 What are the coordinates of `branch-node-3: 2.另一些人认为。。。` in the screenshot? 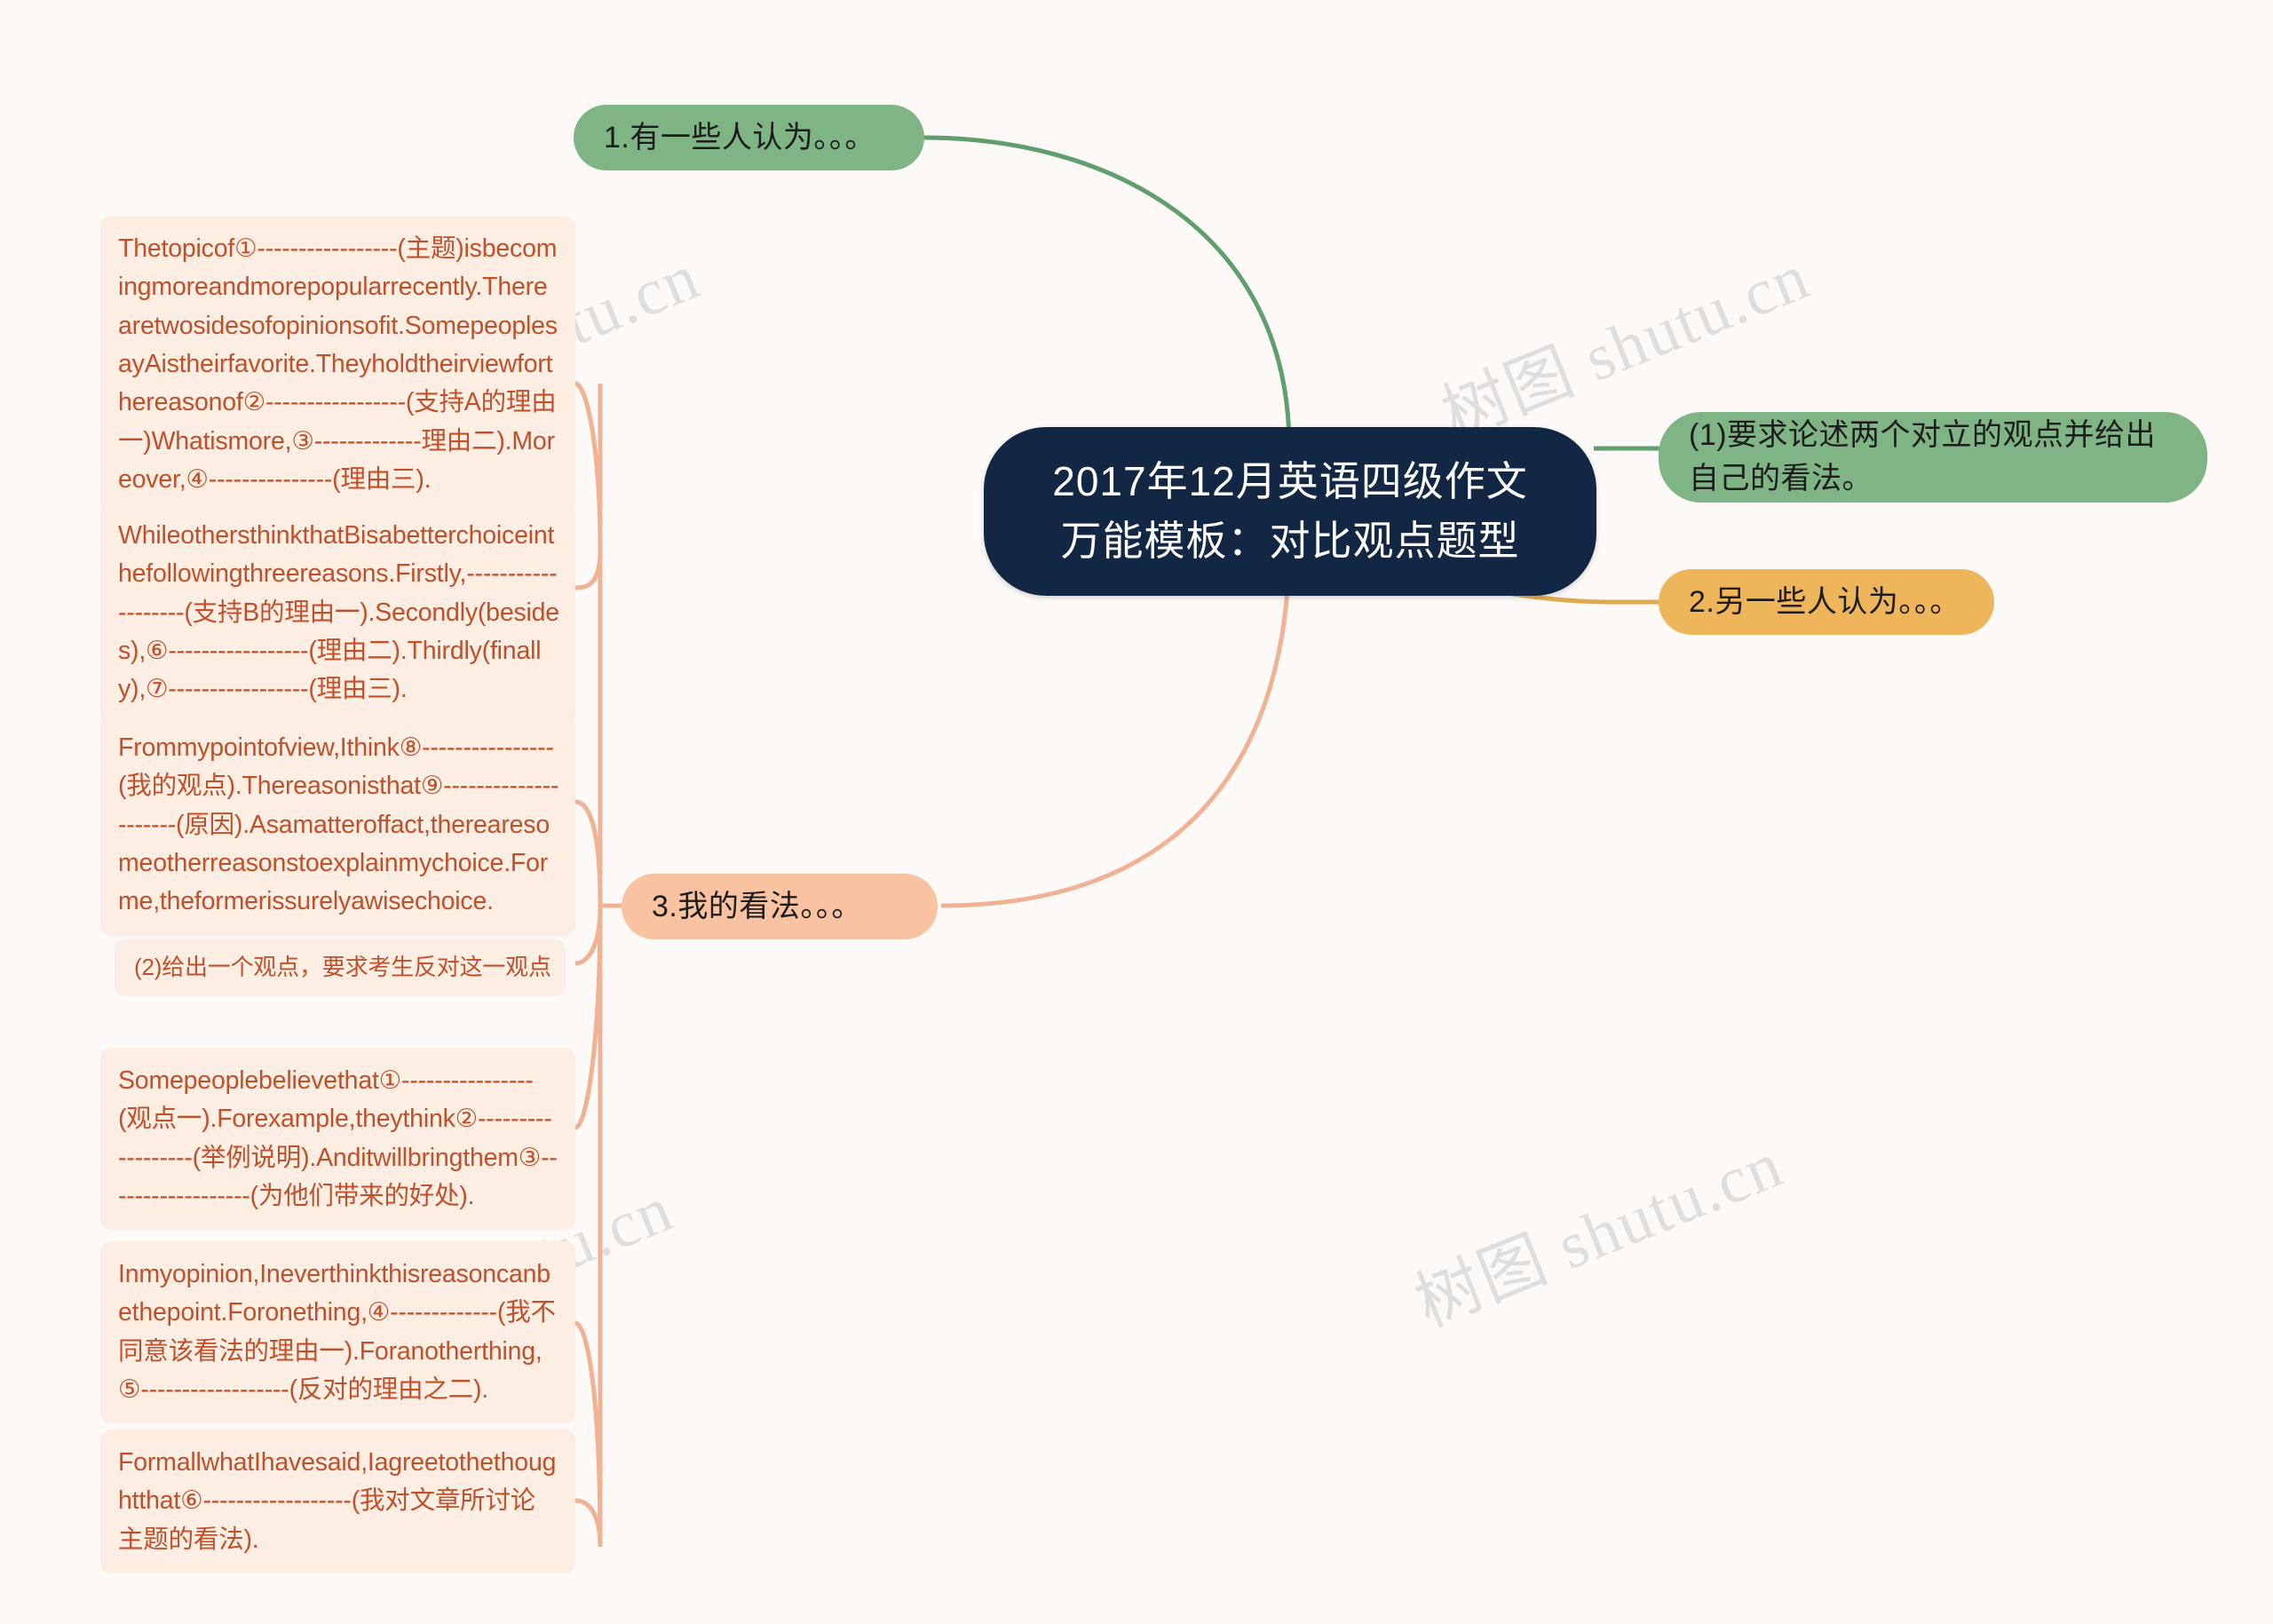 It's located at (1826, 602).